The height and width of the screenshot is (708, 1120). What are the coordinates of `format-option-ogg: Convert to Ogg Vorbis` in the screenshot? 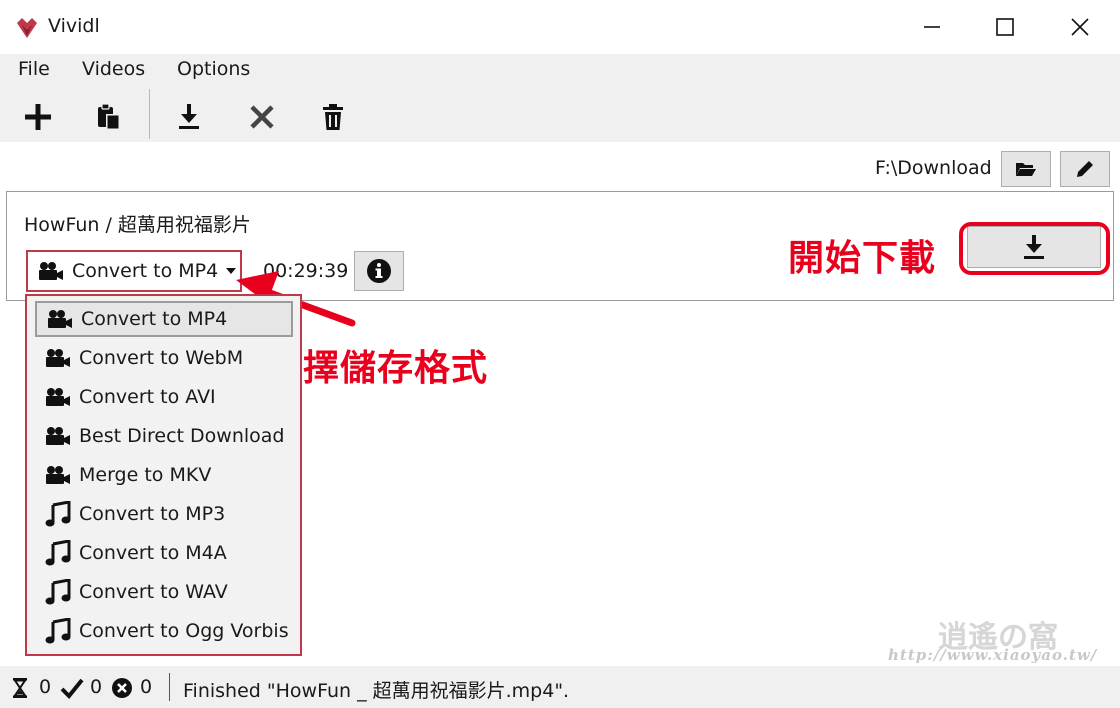 It's located at (164, 631).